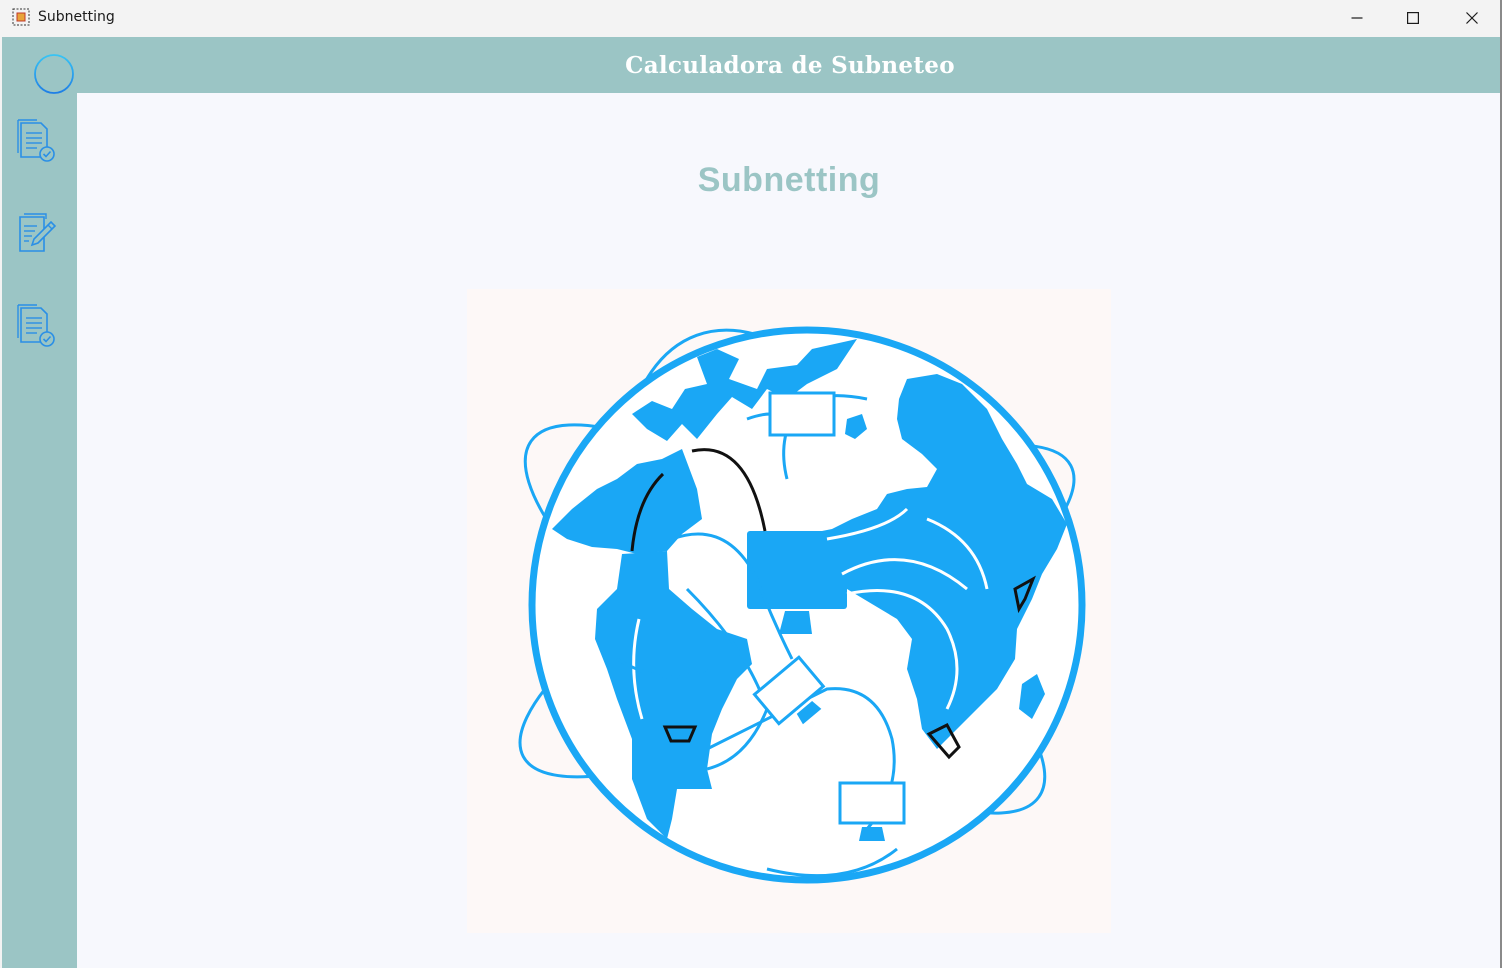  I want to click on app-header: Calculadora de Subneteo, so click(789, 65).